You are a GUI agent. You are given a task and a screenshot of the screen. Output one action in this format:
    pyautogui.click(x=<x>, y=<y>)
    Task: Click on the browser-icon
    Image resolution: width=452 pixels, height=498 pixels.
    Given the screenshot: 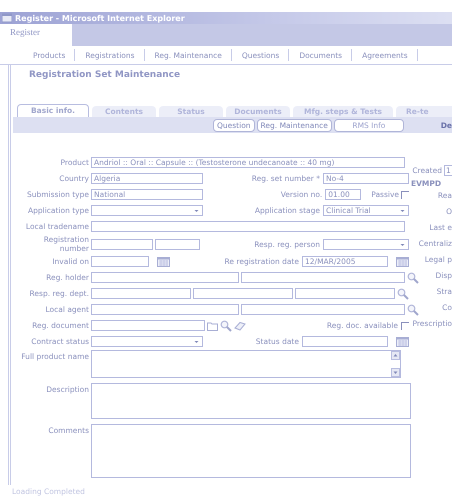 What is the action you would take?
    pyautogui.click(x=7, y=18)
    